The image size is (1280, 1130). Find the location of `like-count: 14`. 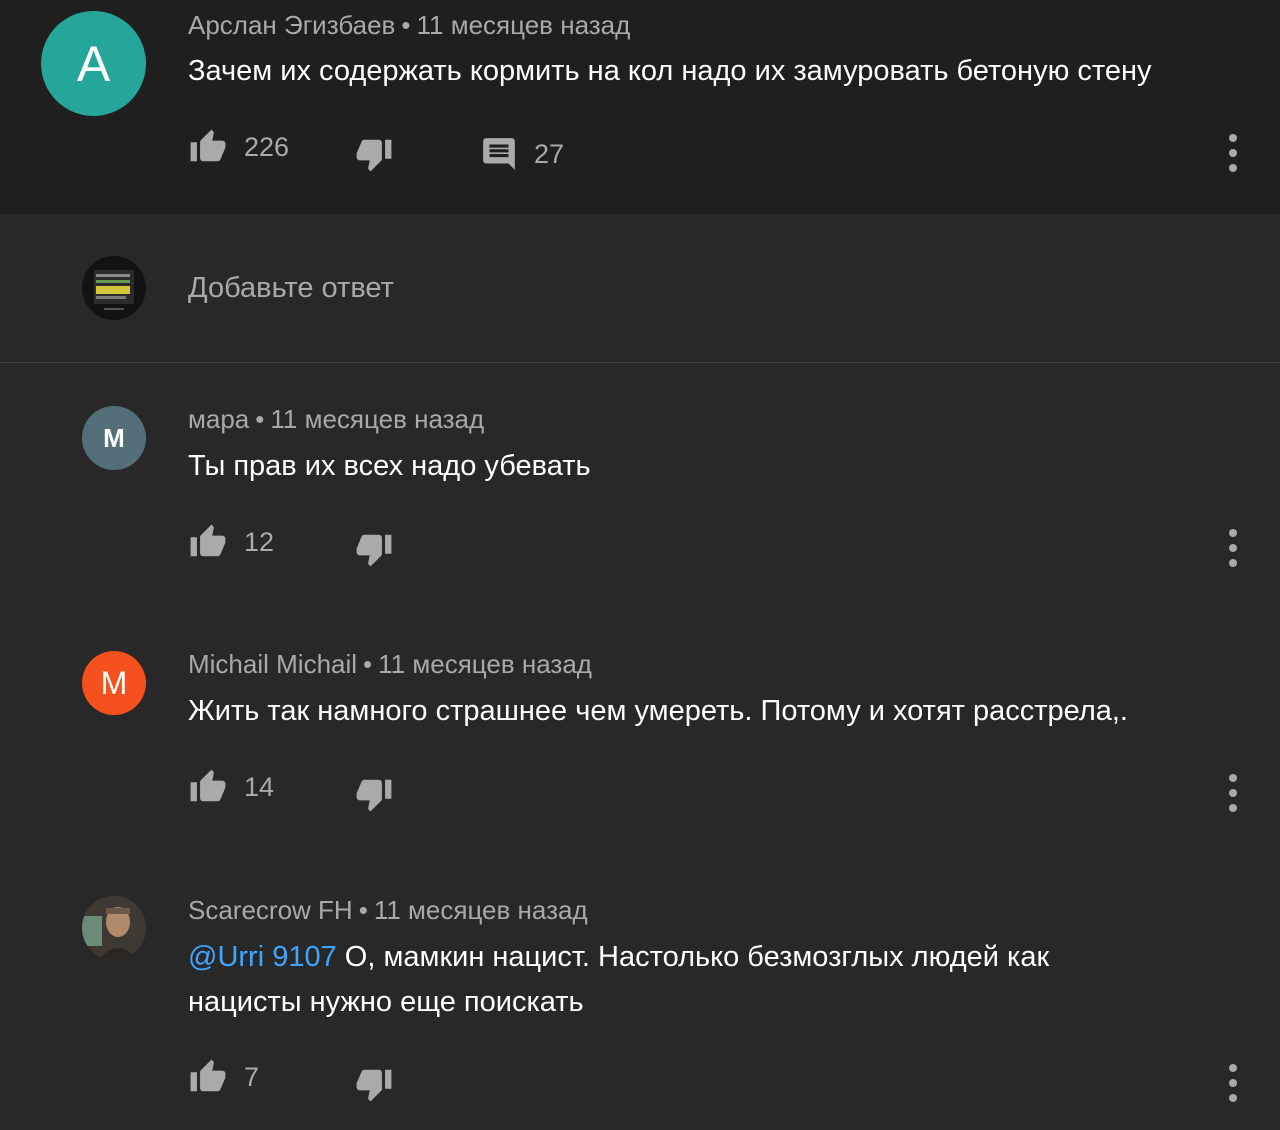

like-count: 14 is located at coordinates (259, 786).